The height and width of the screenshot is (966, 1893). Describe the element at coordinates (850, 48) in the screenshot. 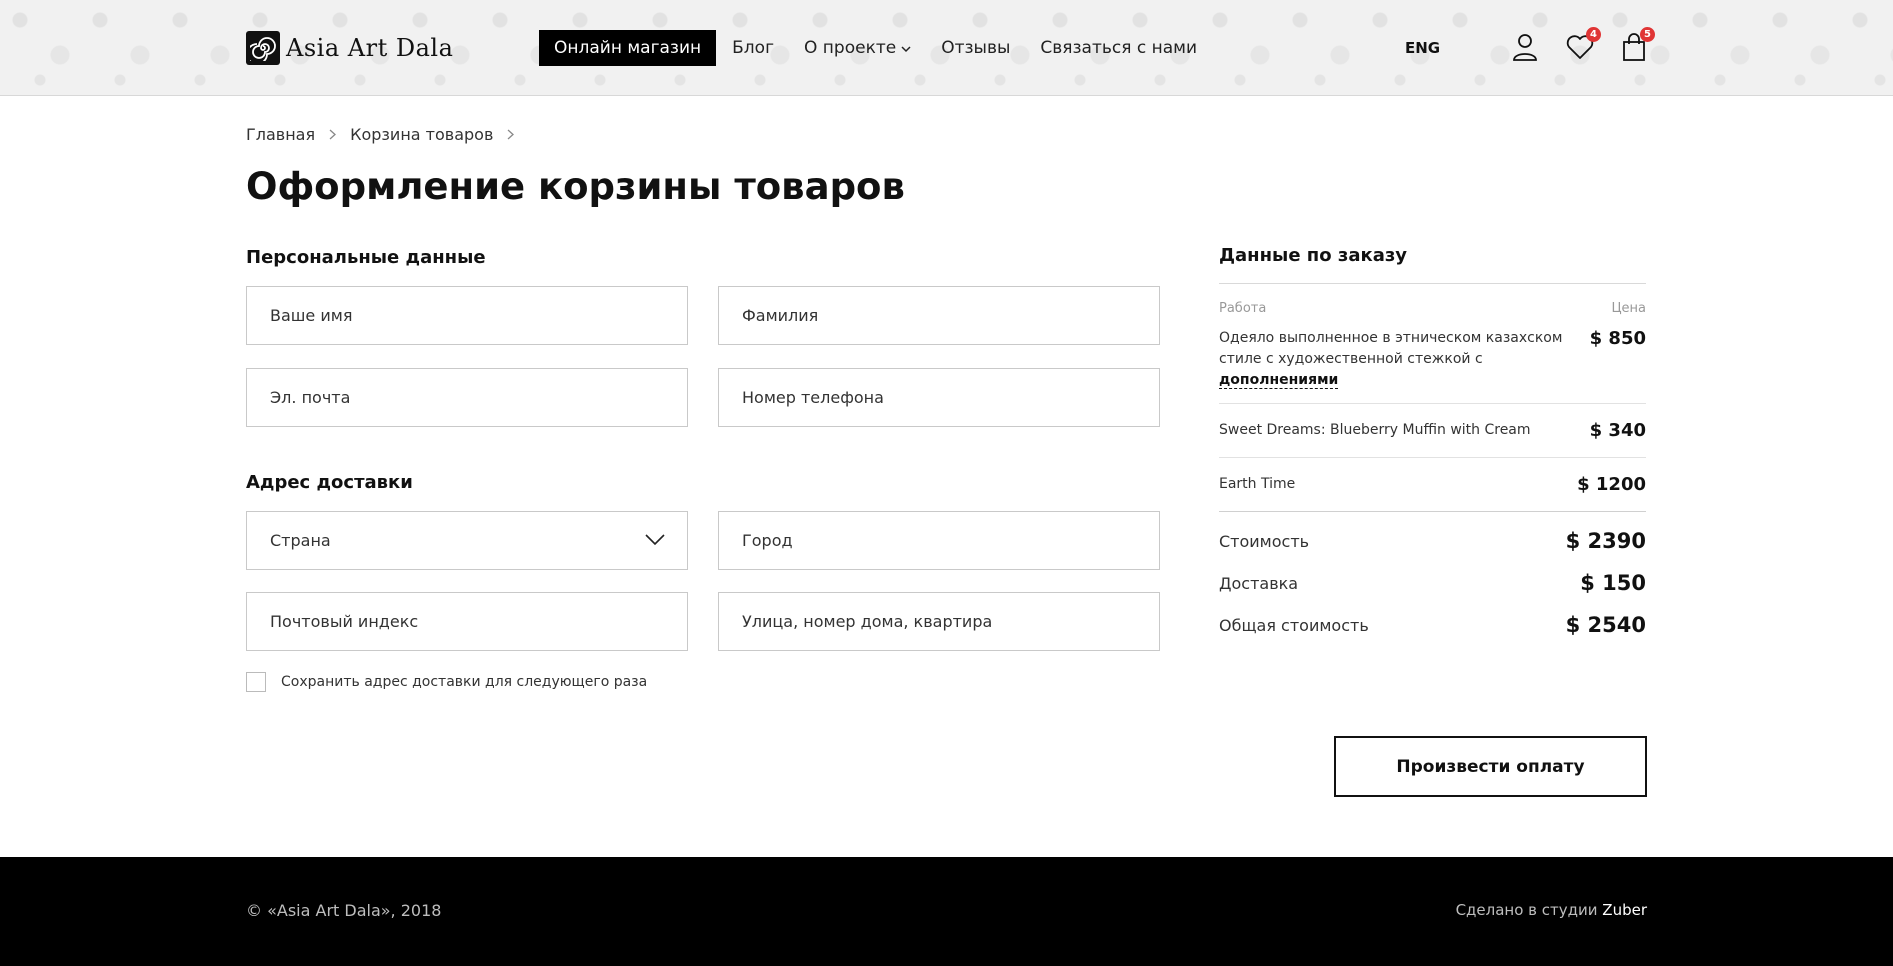

I see `nav-about-label: О проекте` at that location.